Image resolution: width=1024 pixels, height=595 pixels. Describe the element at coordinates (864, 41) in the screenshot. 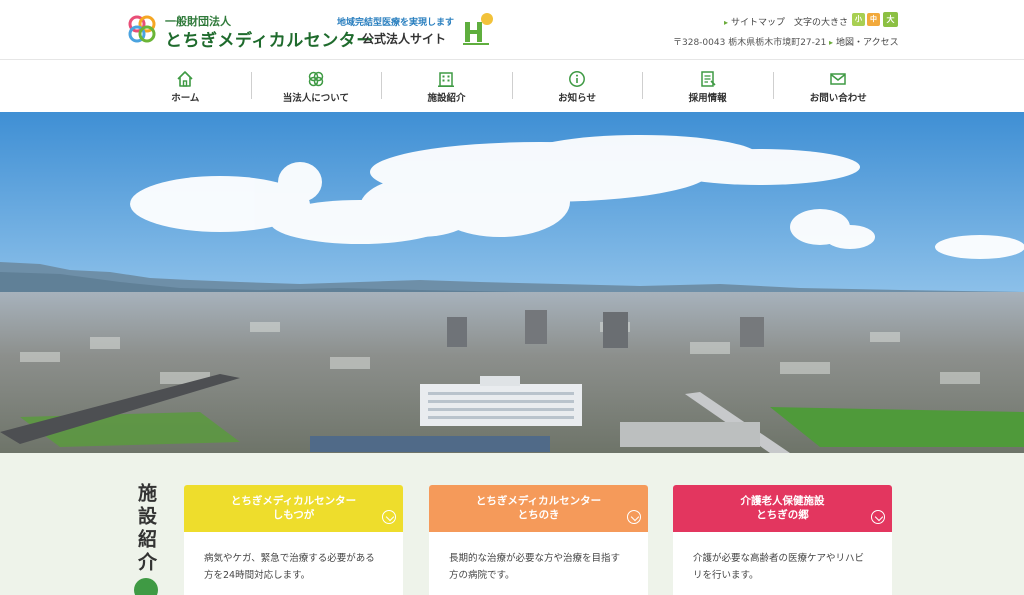

I see `map-access-link: 地図・アクセス` at that location.